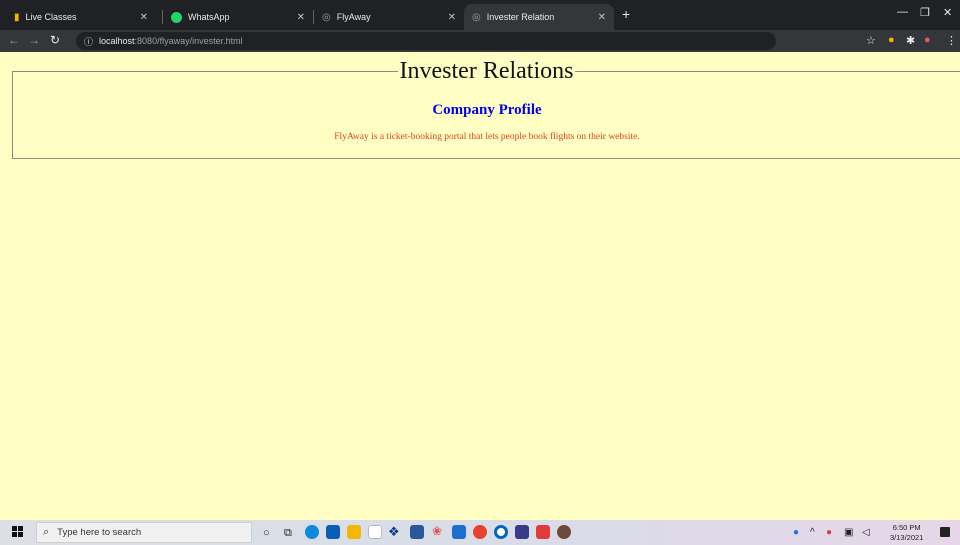 The height and width of the screenshot is (545, 960). I want to click on chrome-icon, so click(480, 532).